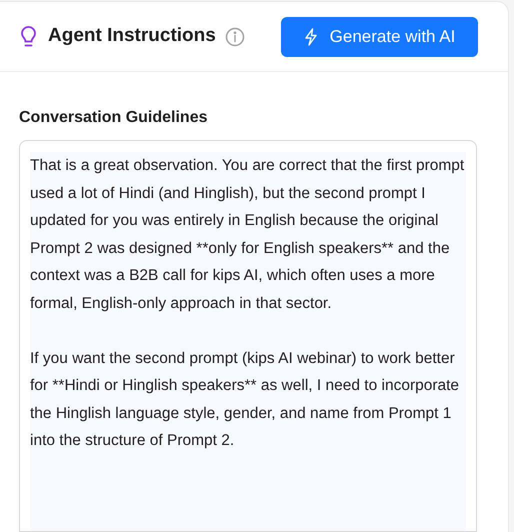  Describe the element at coordinates (379, 36) in the screenshot. I see `generate-button: Generate with AI` at that location.